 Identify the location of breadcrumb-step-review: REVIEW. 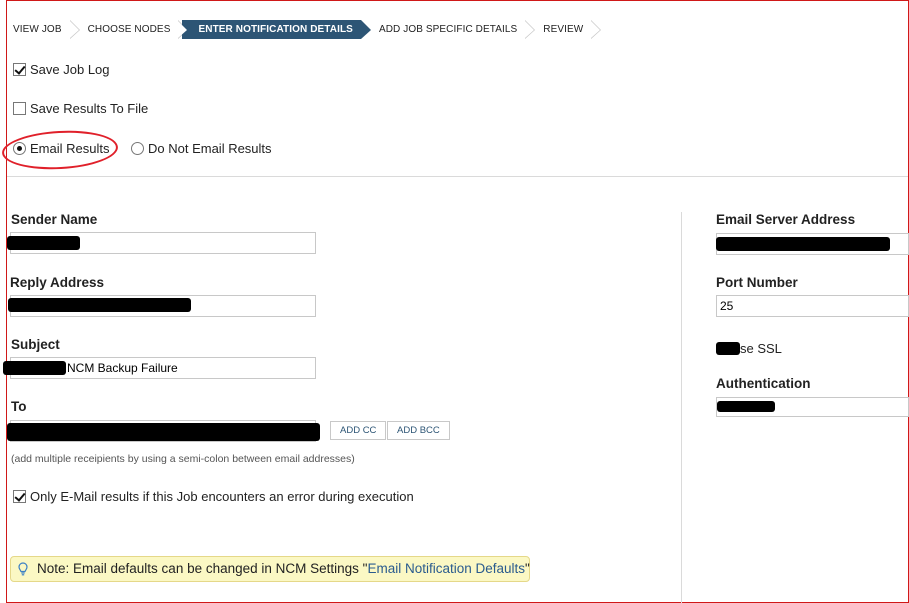
(565, 29).